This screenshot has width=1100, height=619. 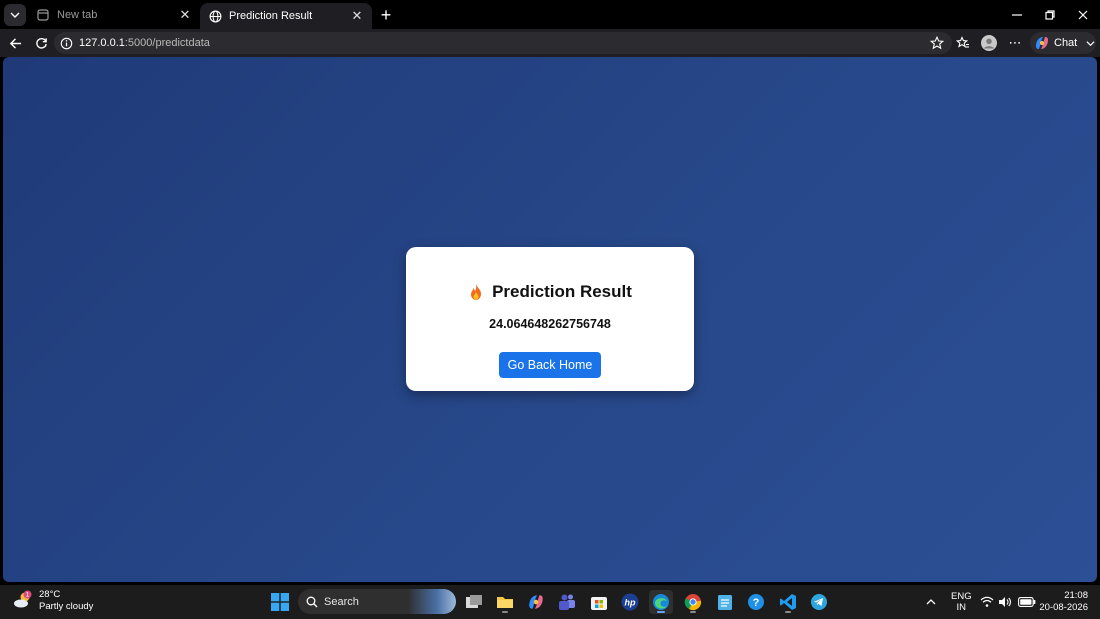 I want to click on minimize-icon, so click(x=1017, y=14).